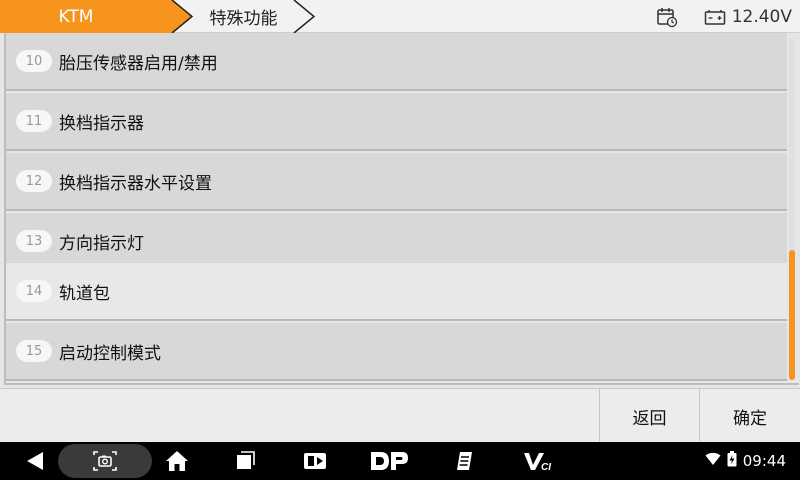 The width and height of the screenshot is (800, 480). Describe the element at coordinates (300, 416) in the screenshot. I see `action-bar-empty-area` at that location.